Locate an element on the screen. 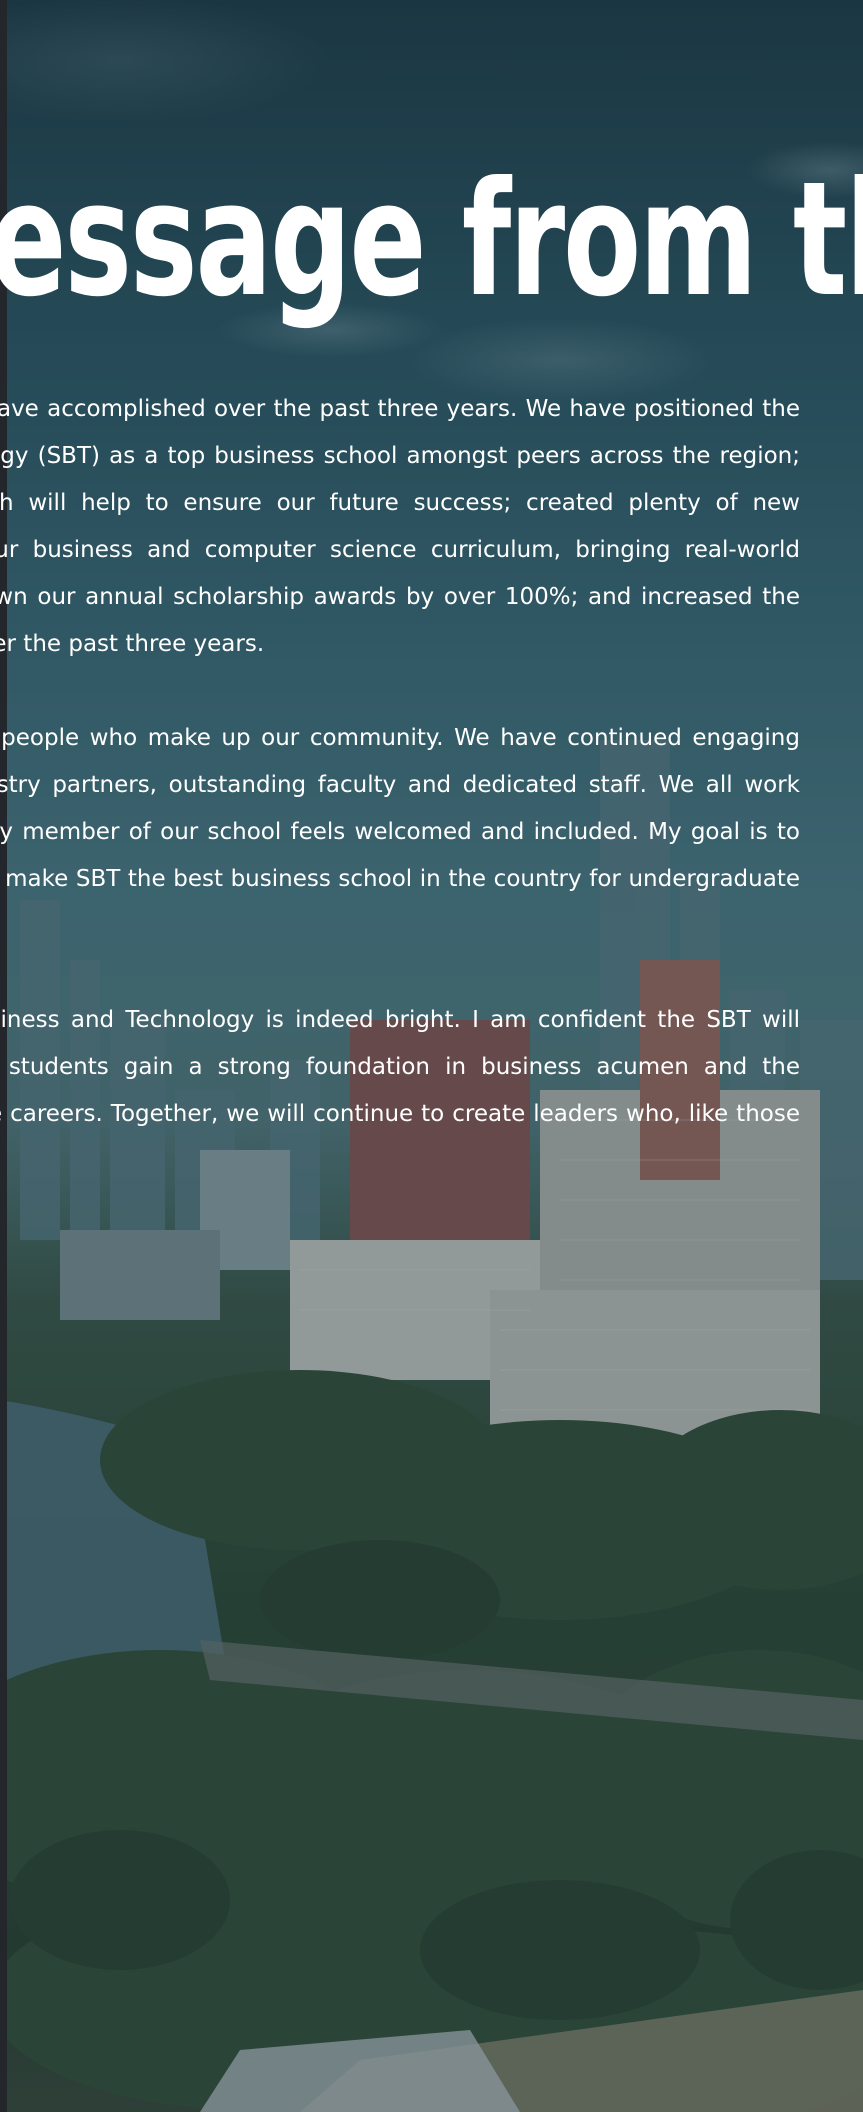 Image resolution: width=863 pixels, height=2112 pixels. page-title: A Message from the Dean is located at coordinates (431, 240).